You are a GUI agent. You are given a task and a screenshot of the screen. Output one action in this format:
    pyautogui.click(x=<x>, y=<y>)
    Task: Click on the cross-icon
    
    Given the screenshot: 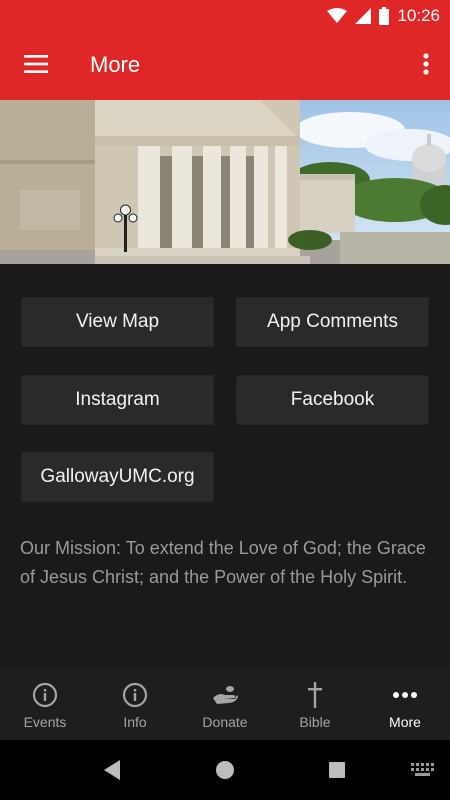 What is the action you would take?
    pyautogui.click(x=315, y=695)
    